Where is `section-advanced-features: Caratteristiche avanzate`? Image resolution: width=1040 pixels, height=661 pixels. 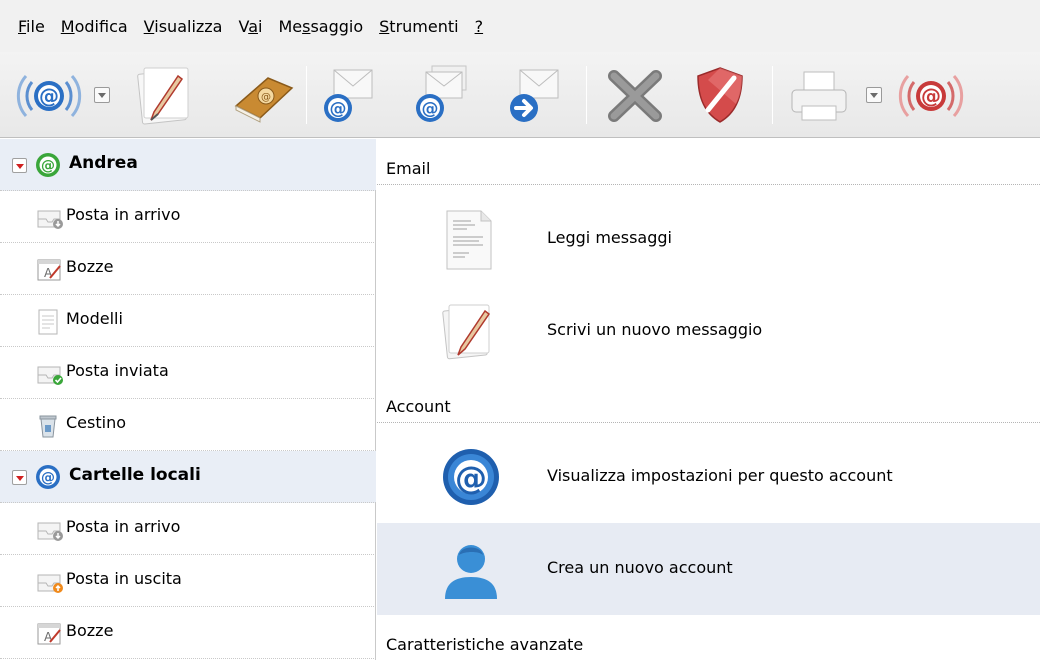 section-advanced-features: Caratteristiche avanzate is located at coordinates (708, 638).